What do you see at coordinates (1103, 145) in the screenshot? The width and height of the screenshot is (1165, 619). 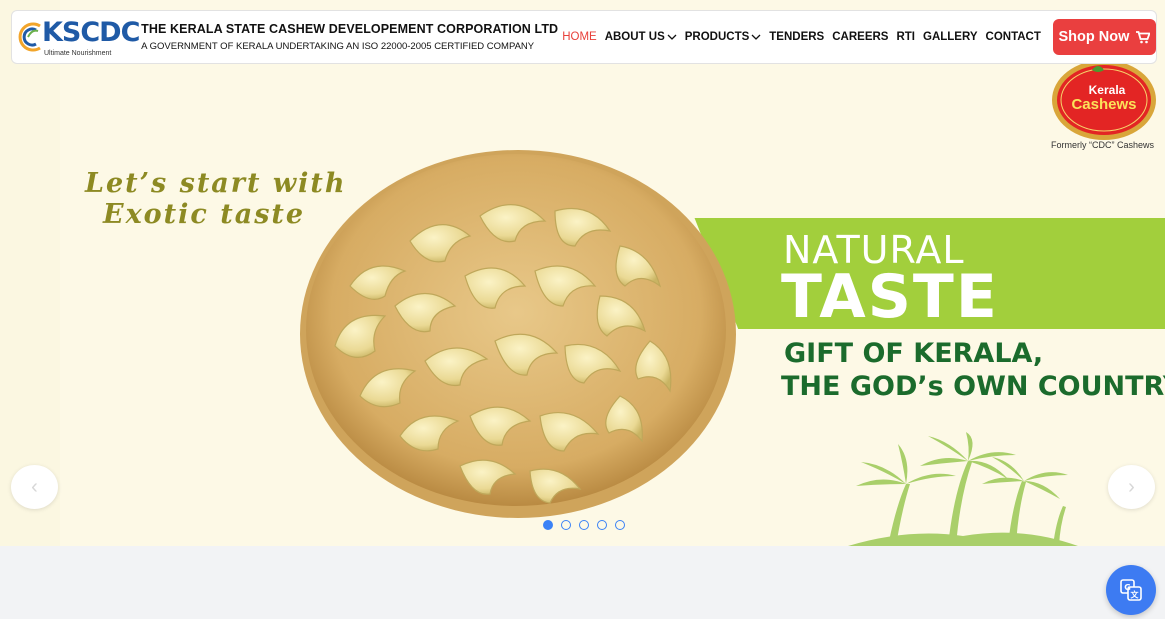 I see `badge-caption: Formerly “CDC” Cashews` at bounding box center [1103, 145].